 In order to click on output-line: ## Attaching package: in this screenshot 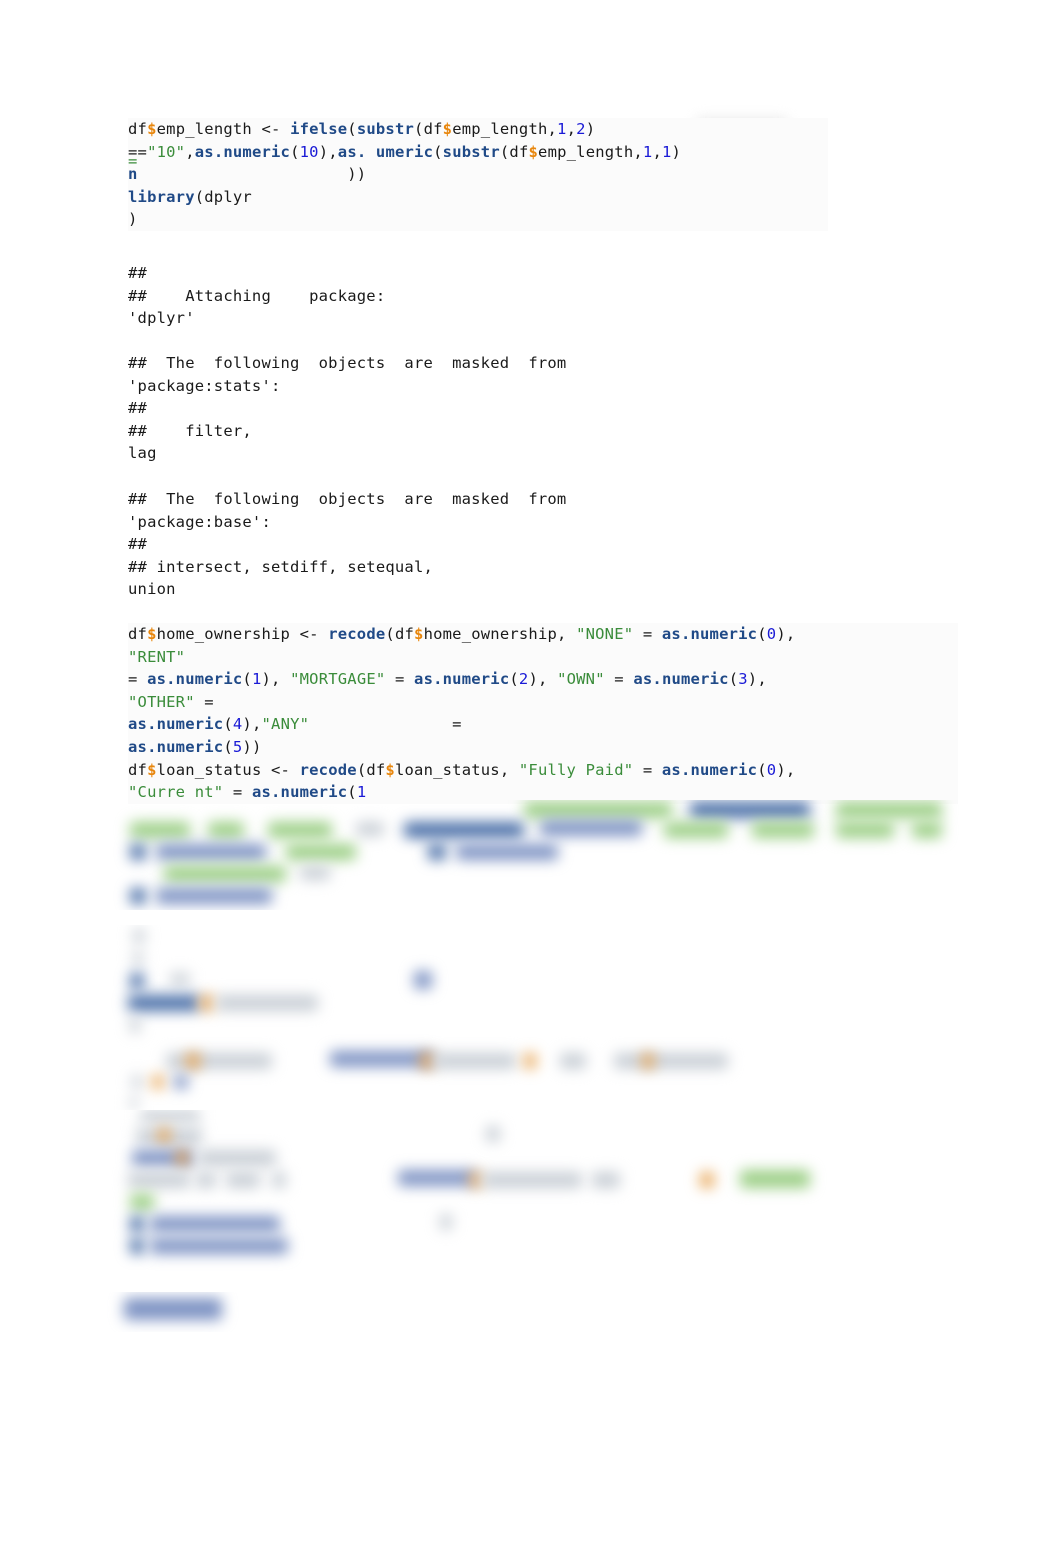, I will do `click(257, 295)`.